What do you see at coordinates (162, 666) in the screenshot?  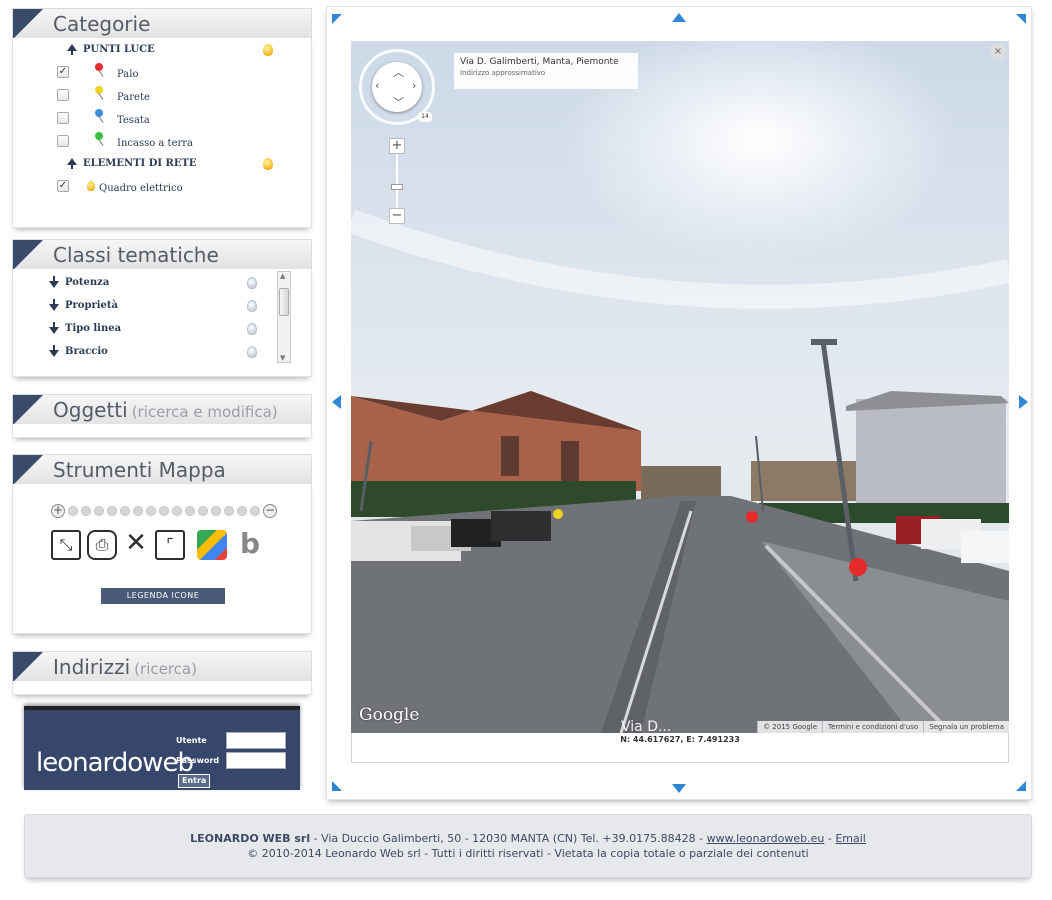 I see `indirizzi-header: Indirizzi (ricerca)` at bounding box center [162, 666].